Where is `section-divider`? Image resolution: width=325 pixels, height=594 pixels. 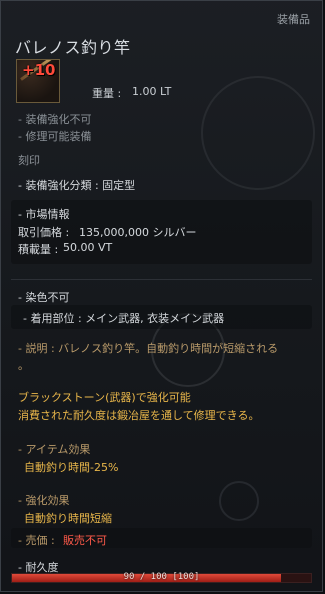 section-divider is located at coordinates (161, 279).